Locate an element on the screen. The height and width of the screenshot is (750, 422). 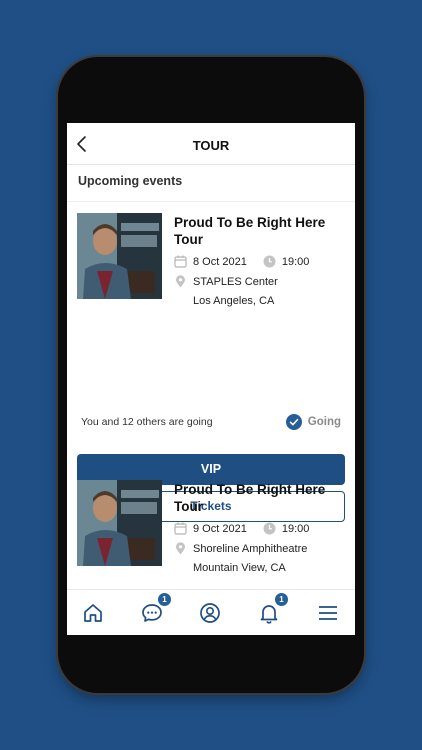
top-bar: TOUR is located at coordinates (211, 144).